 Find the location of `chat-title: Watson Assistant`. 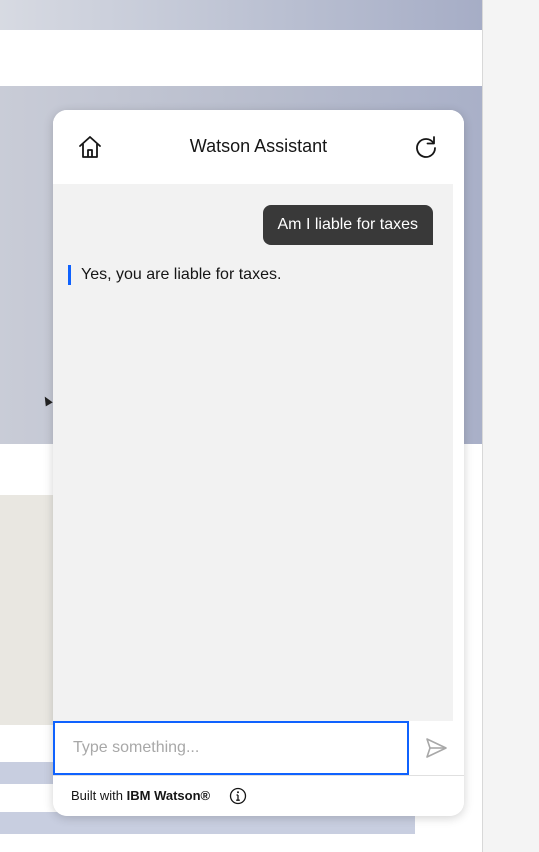

chat-title: Watson Assistant is located at coordinates (258, 146).